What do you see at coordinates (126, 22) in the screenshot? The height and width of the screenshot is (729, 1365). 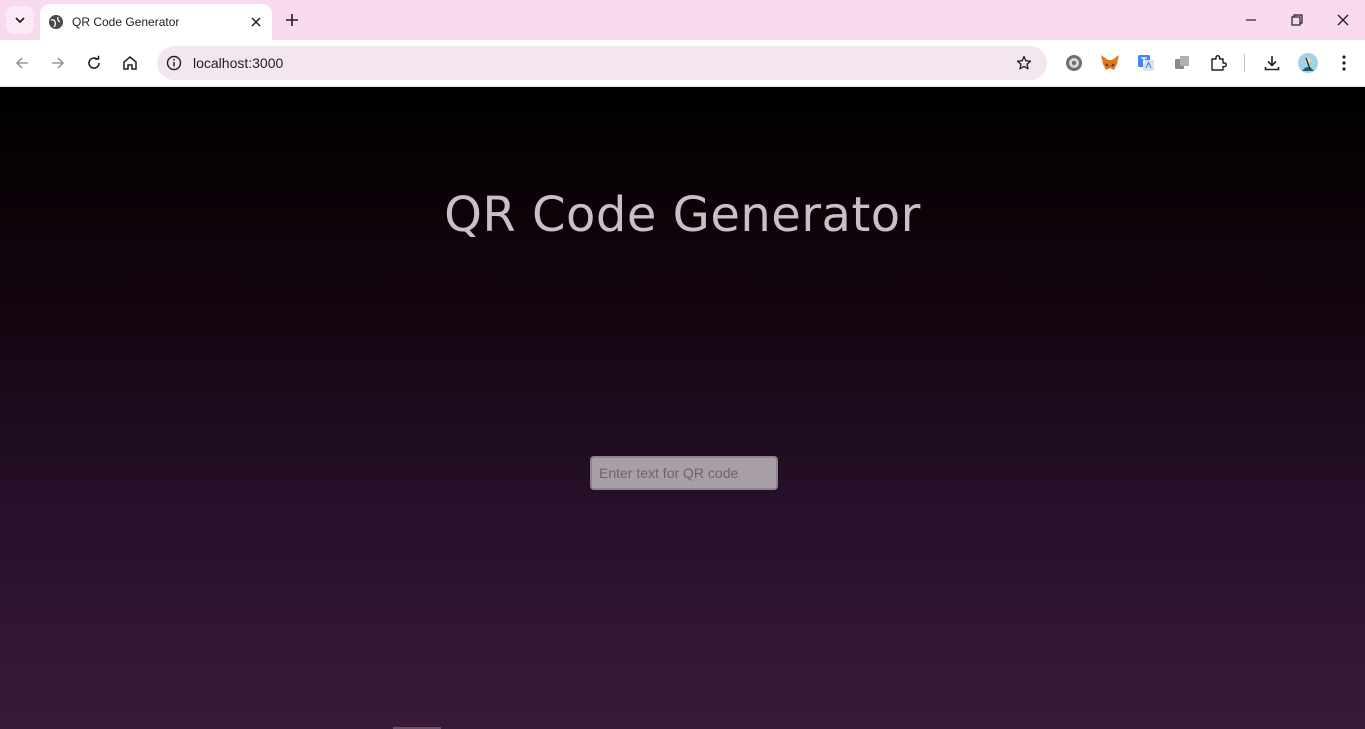 I see `tab-title: QR Code Generator` at bounding box center [126, 22].